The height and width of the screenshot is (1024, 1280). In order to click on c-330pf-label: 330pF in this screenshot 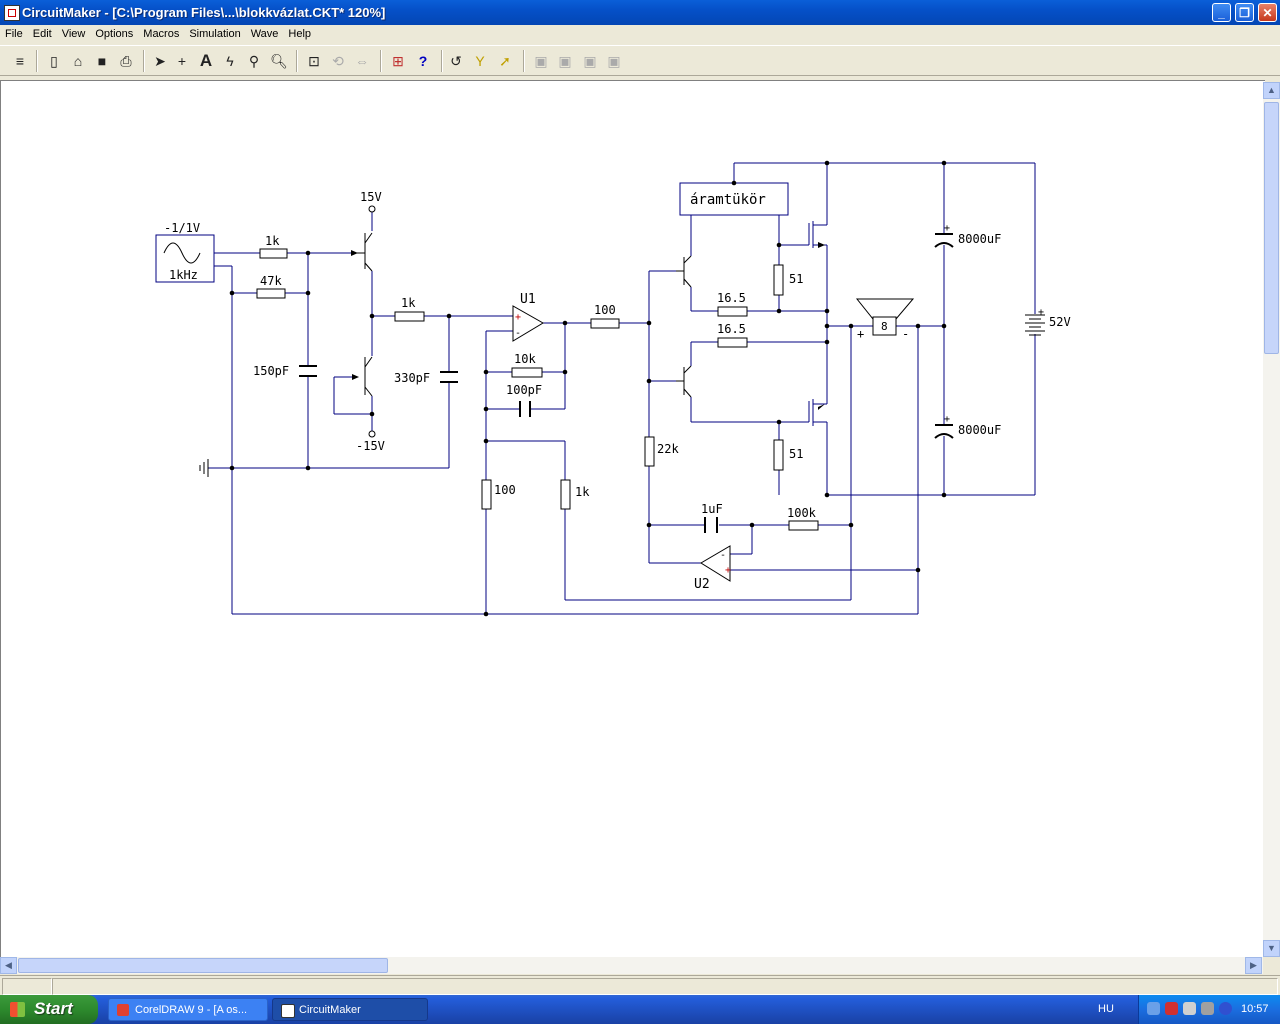, I will do `click(412, 378)`.